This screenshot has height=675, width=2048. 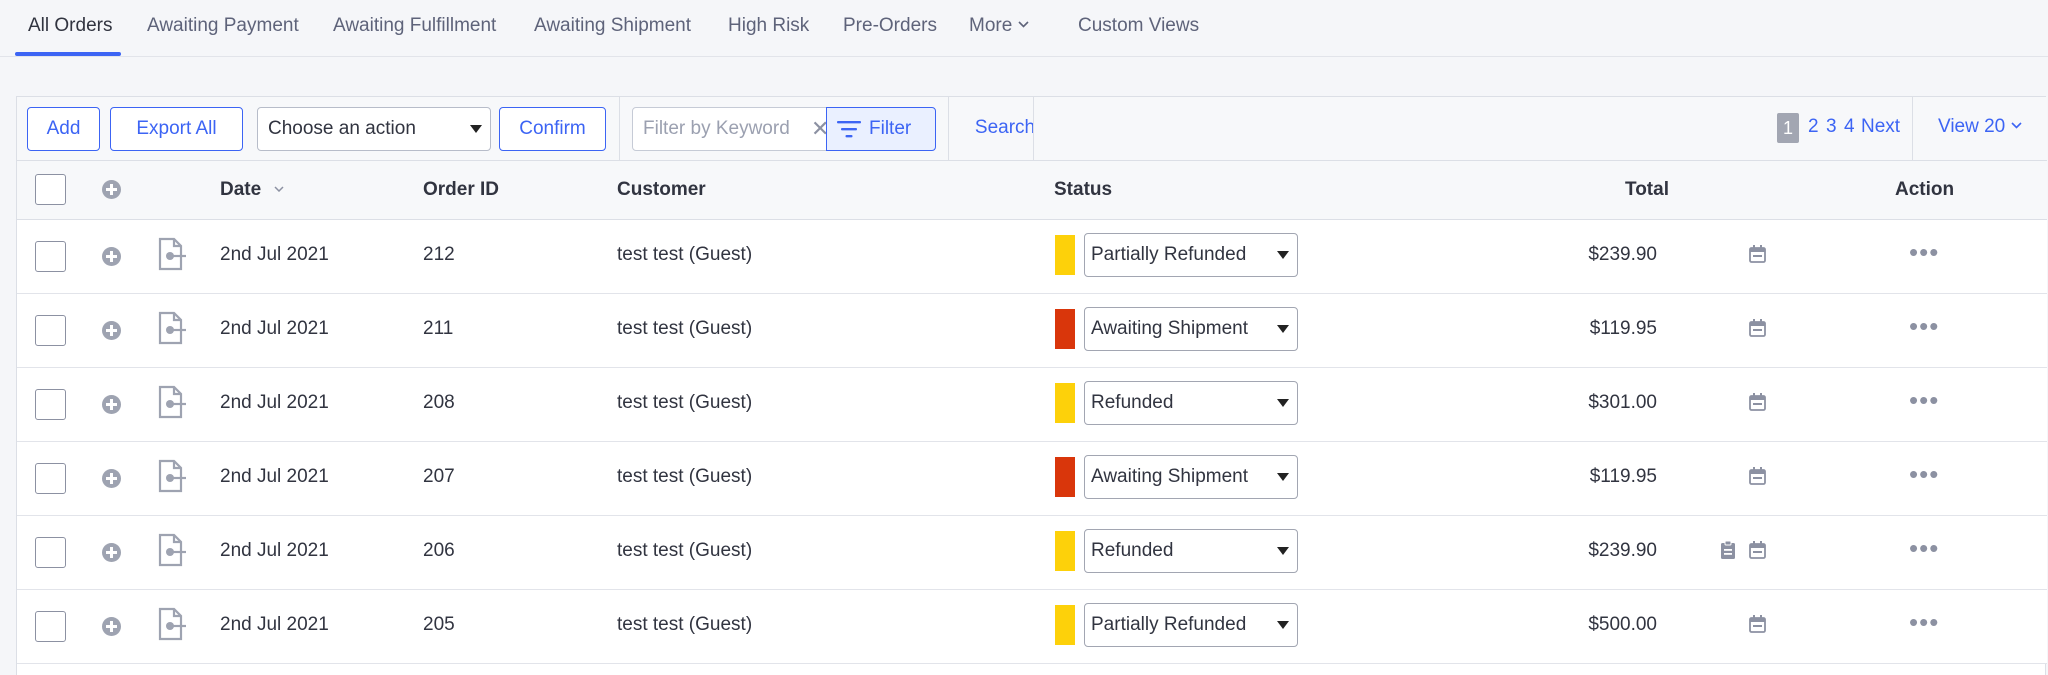 I want to click on pagination-page-3: 3, so click(x=1831, y=127).